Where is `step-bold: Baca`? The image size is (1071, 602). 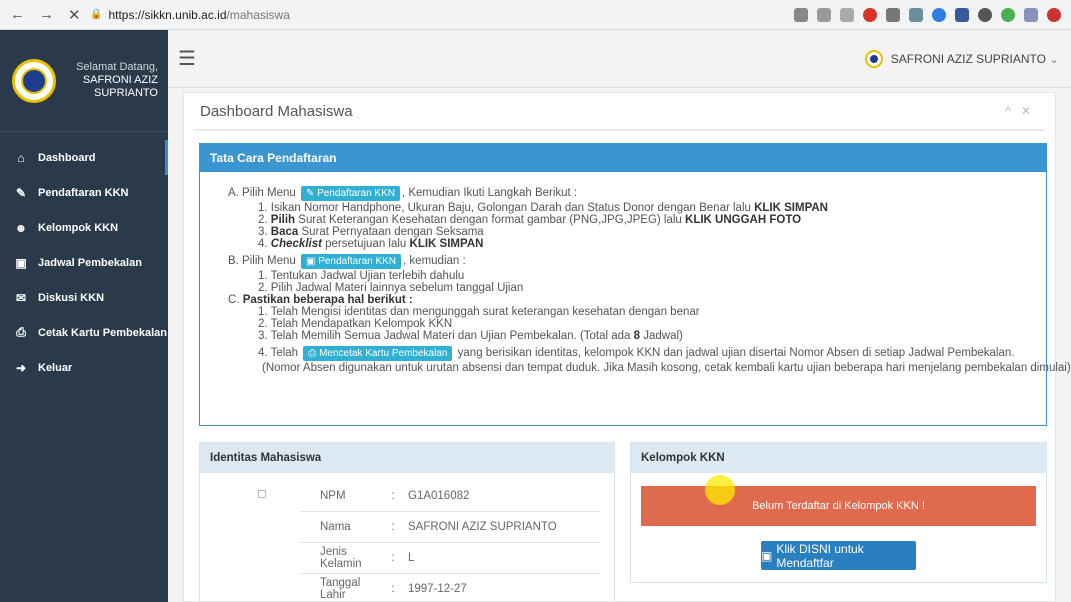 step-bold: Baca is located at coordinates (284, 232).